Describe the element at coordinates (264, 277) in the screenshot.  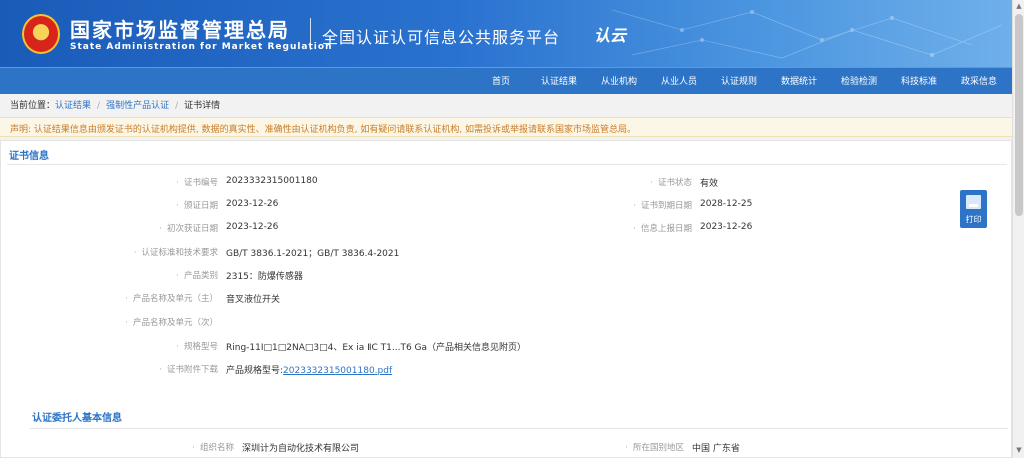
I see `field-value-product-category: 2315：防爆传感器` at that location.